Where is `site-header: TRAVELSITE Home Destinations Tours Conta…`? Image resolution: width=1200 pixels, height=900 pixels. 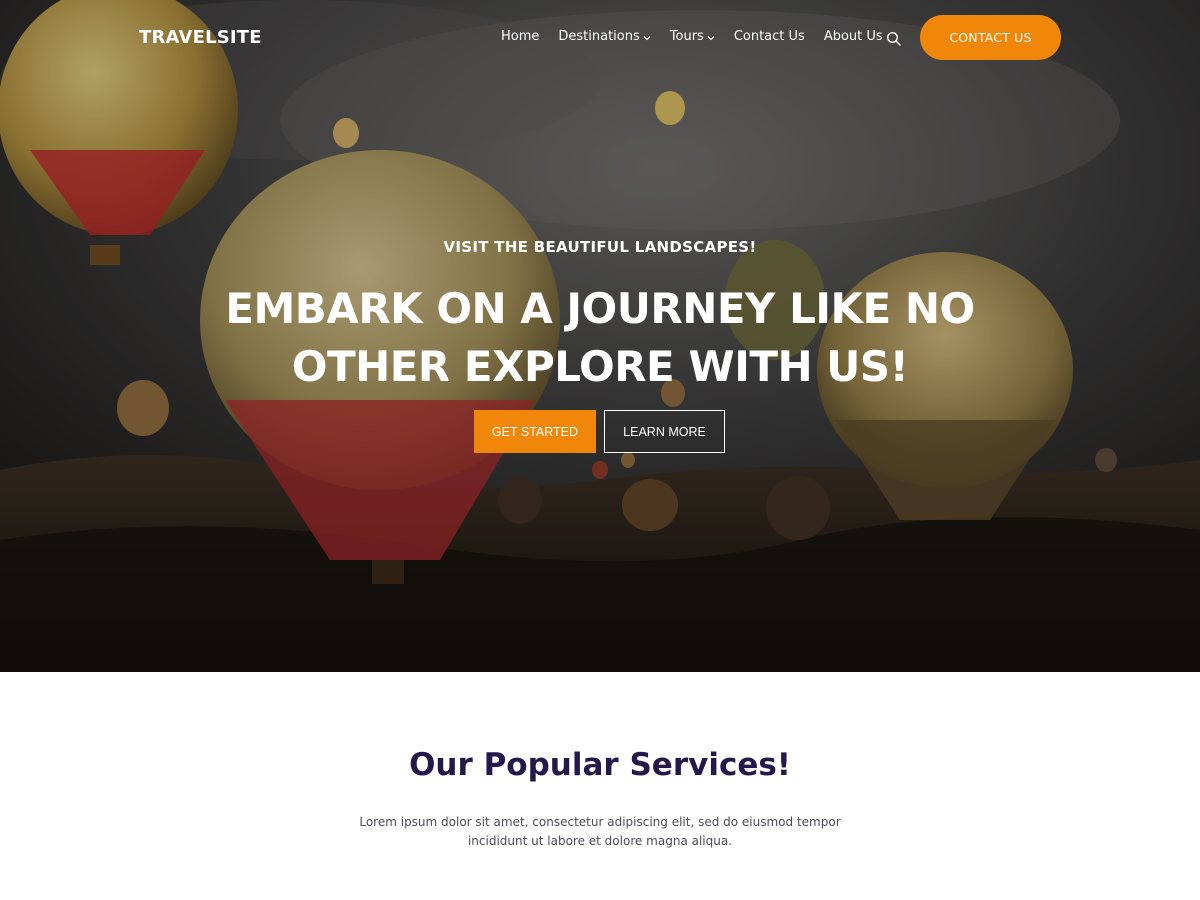 site-header: TRAVELSITE Home Destinations Tours Conta… is located at coordinates (600, 38).